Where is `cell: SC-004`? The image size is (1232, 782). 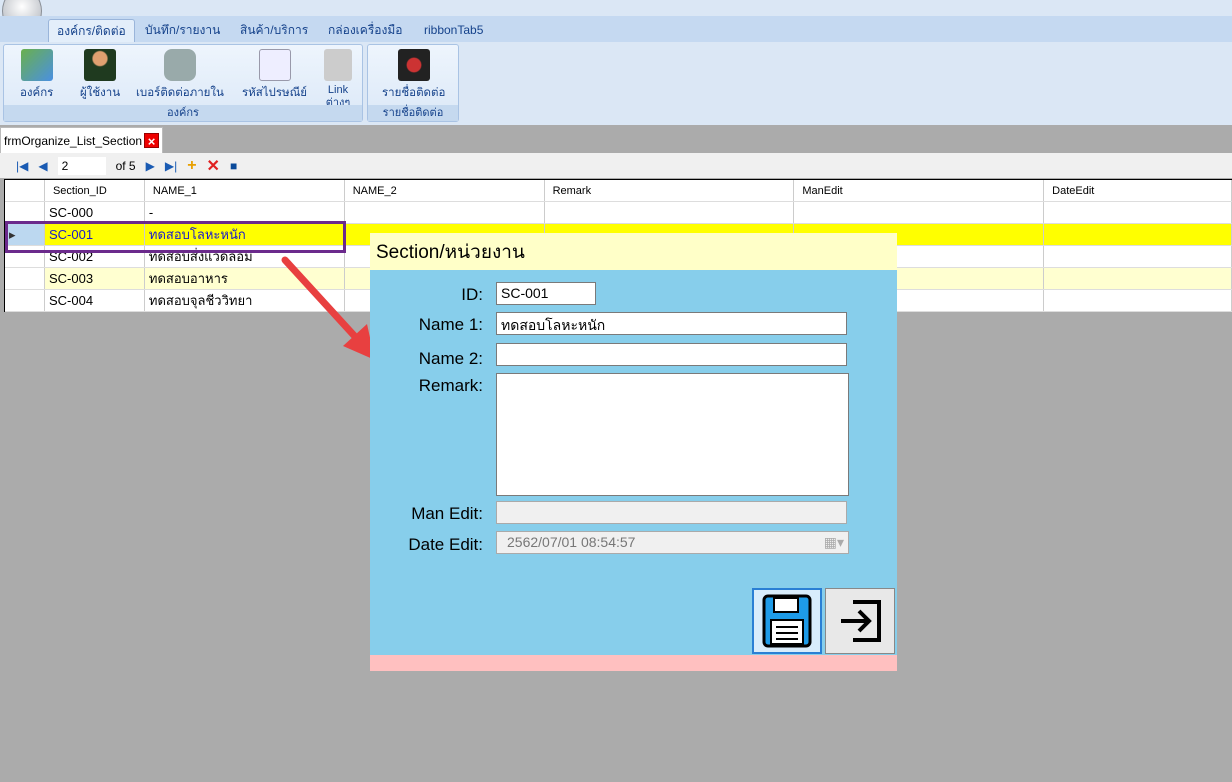 cell: SC-004 is located at coordinates (95, 300).